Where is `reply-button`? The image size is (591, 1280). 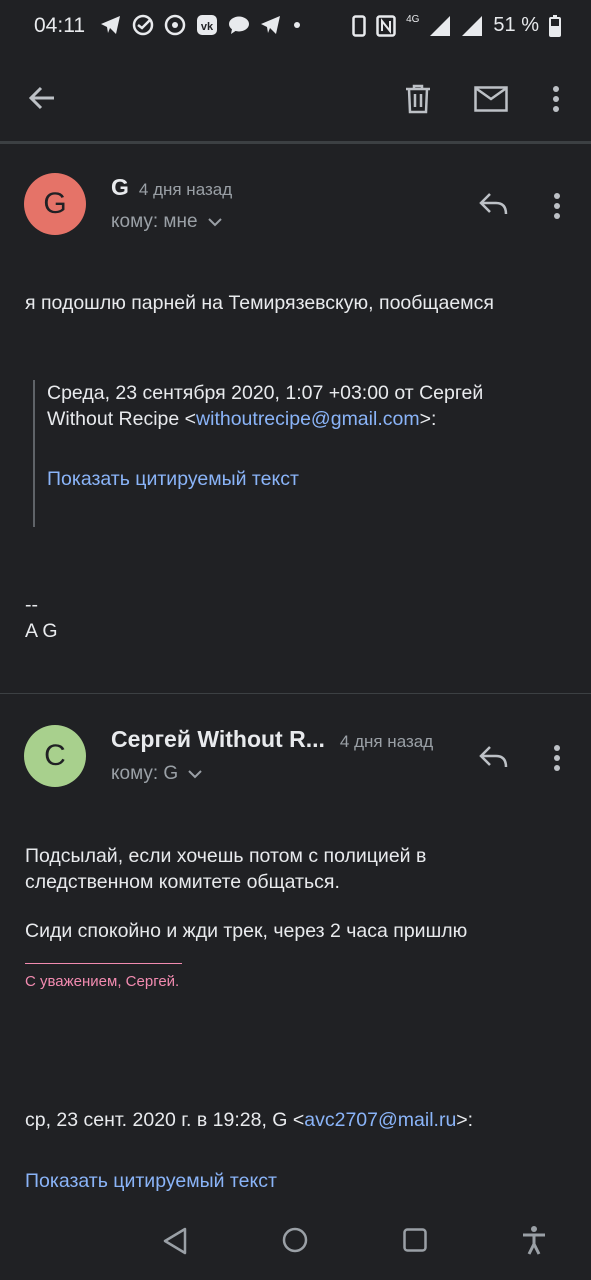
reply-button is located at coordinates (493, 204).